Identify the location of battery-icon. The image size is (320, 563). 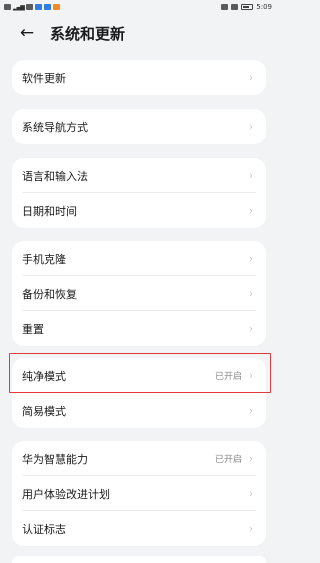
(247, 7).